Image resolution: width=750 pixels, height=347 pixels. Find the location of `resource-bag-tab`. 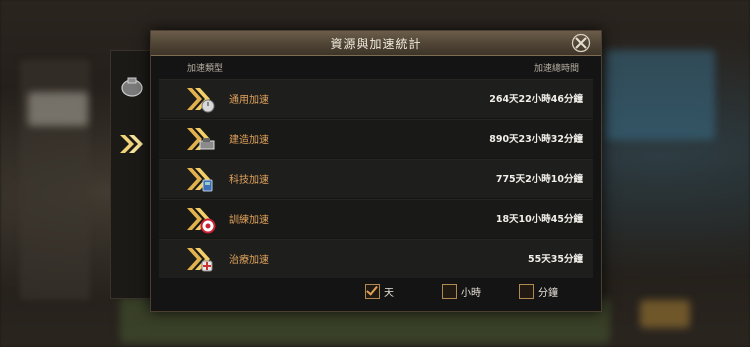

resource-bag-tab is located at coordinates (132, 86).